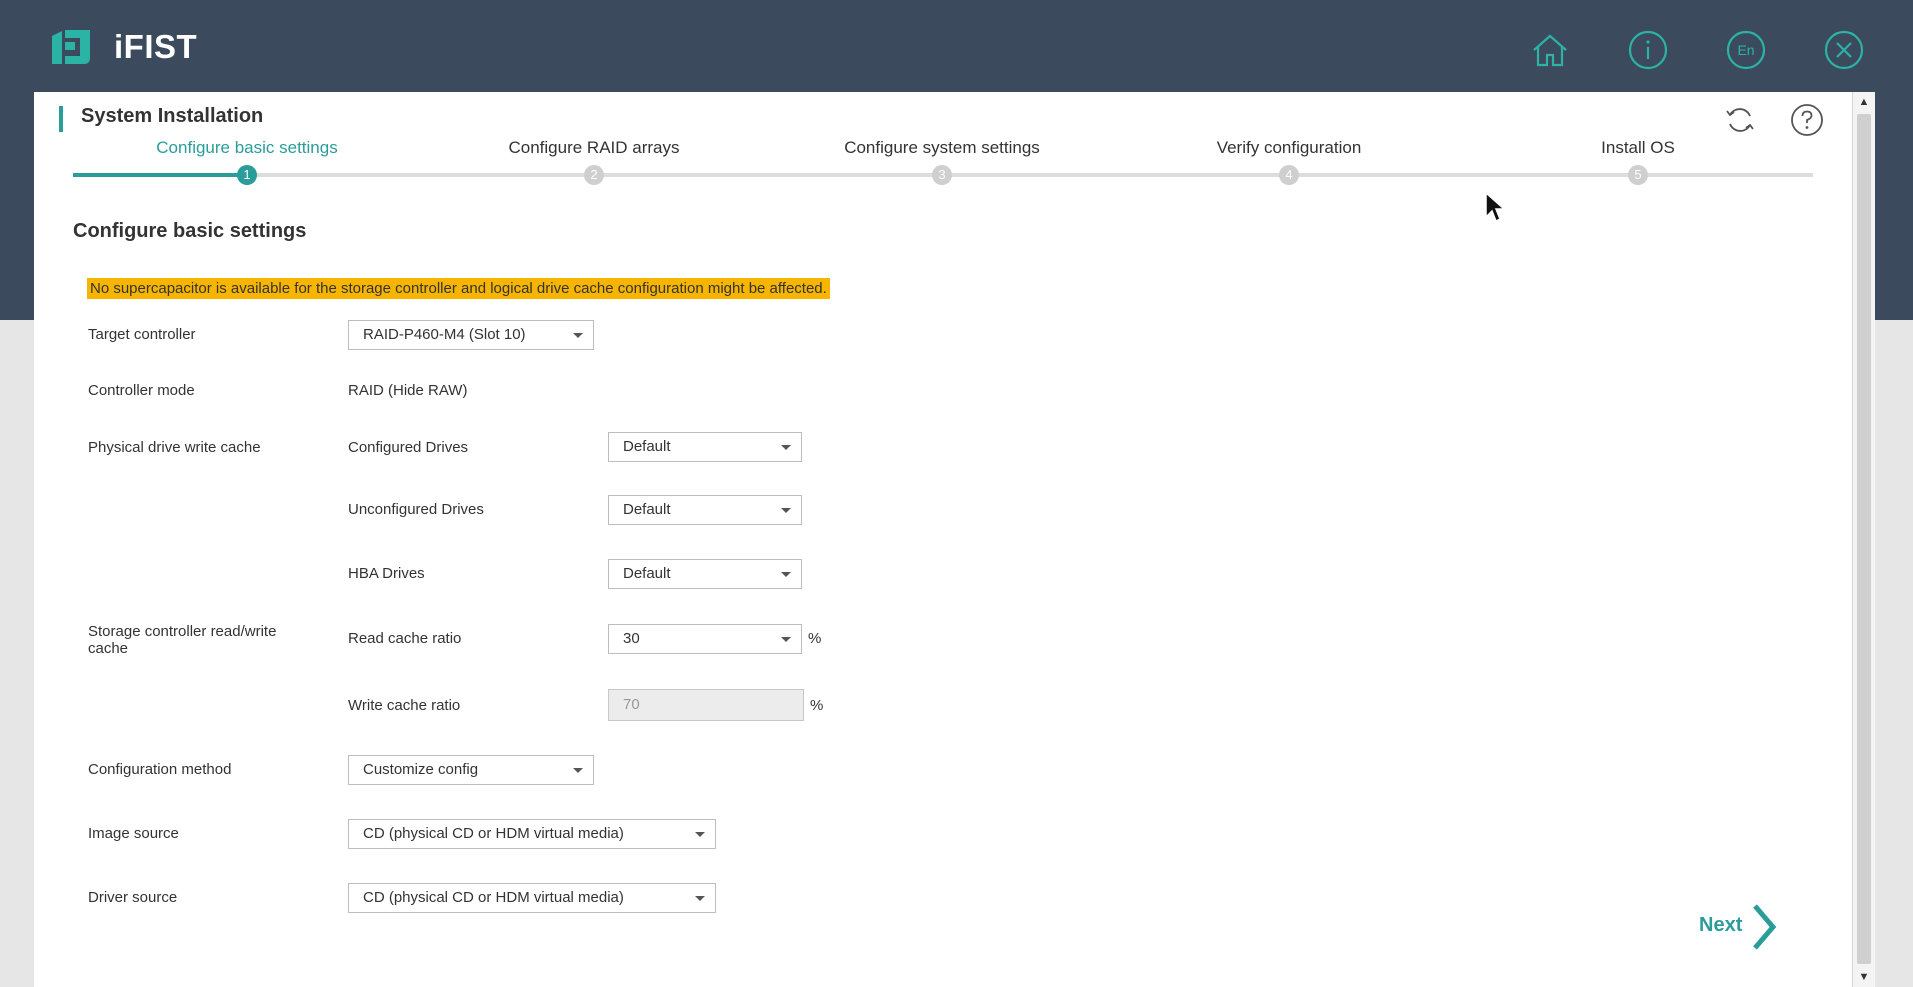 The height and width of the screenshot is (987, 1913). I want to click on step-label-install-os: Install OS, so click(1638, 148).